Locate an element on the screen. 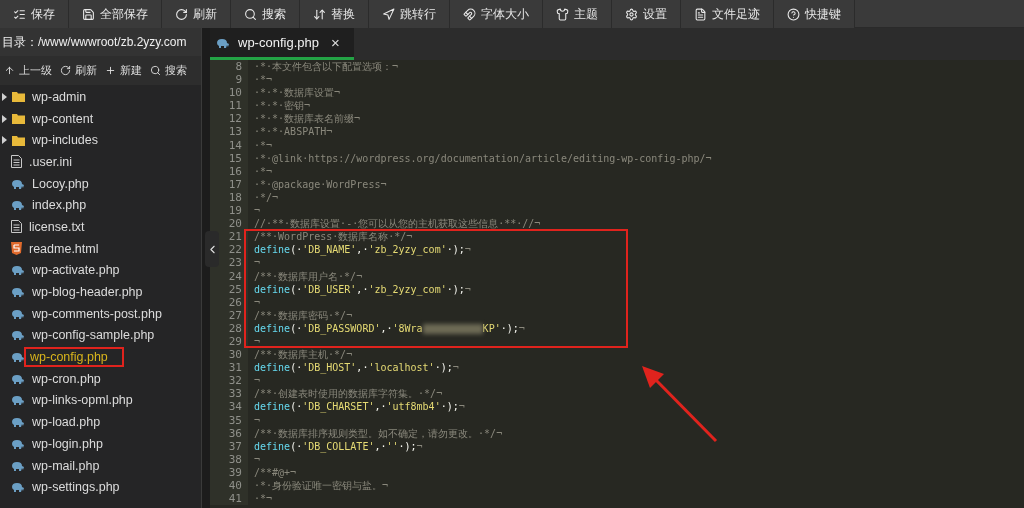  line-number: 34 is located at coordinates (229, 407).